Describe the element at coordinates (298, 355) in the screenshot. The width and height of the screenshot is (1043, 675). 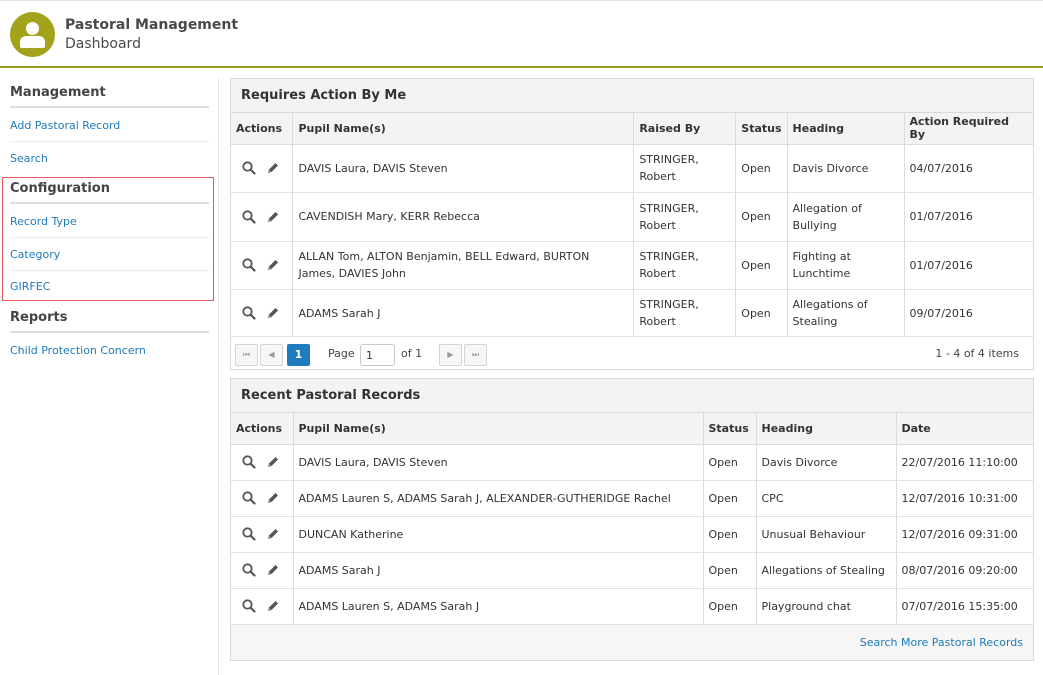
I see `pager-page-1-button: 1` at that location.